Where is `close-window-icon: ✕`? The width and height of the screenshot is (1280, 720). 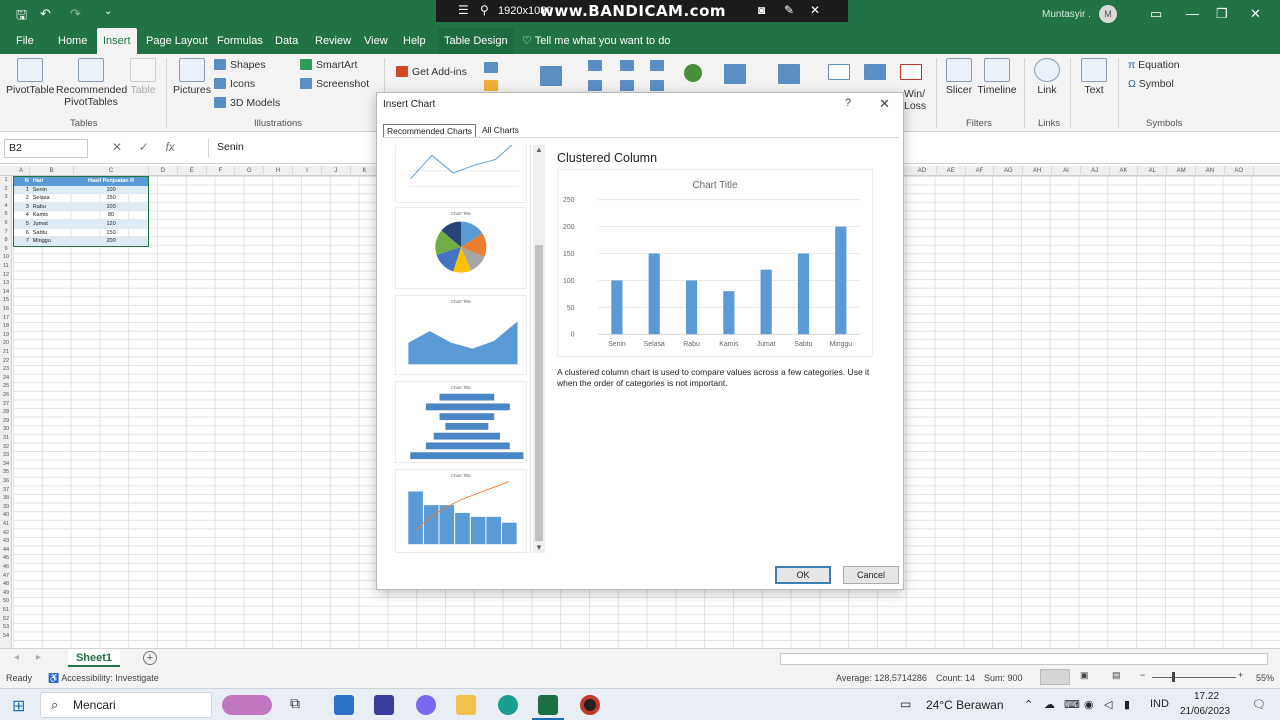
close-window-icon: ✕ is located at coordinates (1255, 14).